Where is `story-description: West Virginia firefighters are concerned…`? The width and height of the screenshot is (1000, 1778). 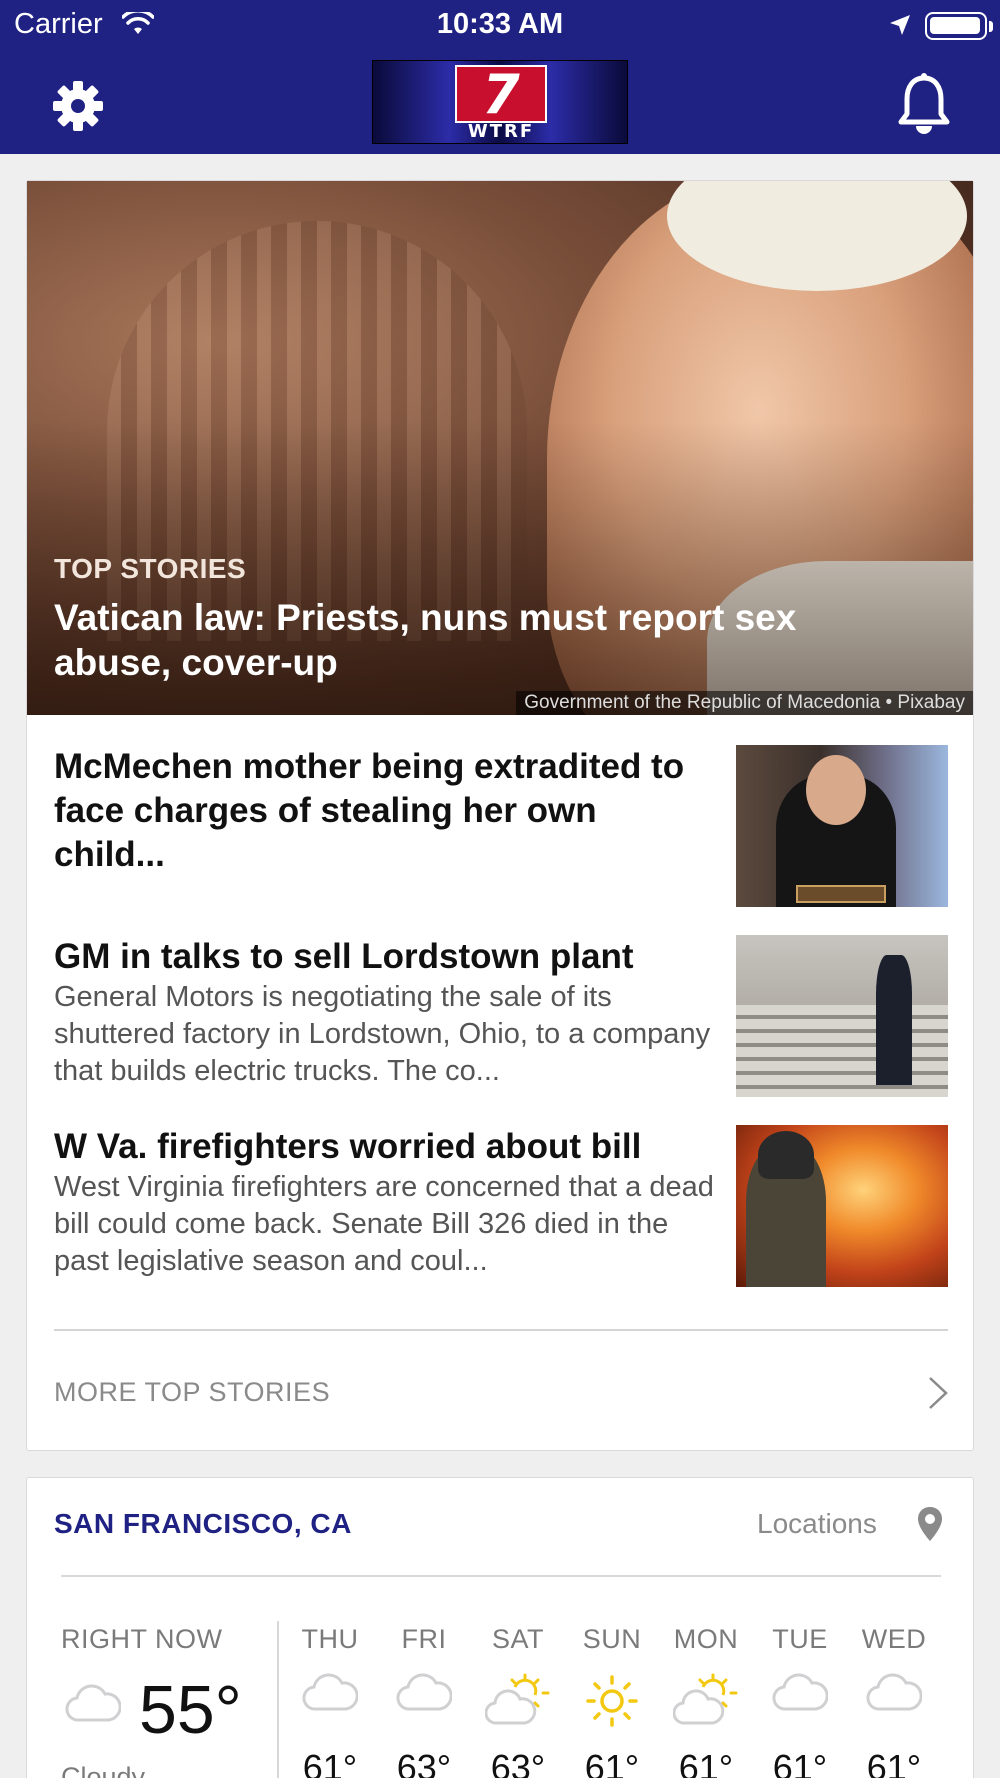
story-description: West Virginia firefighters are concerned… is located at coordinates (384, 1224).